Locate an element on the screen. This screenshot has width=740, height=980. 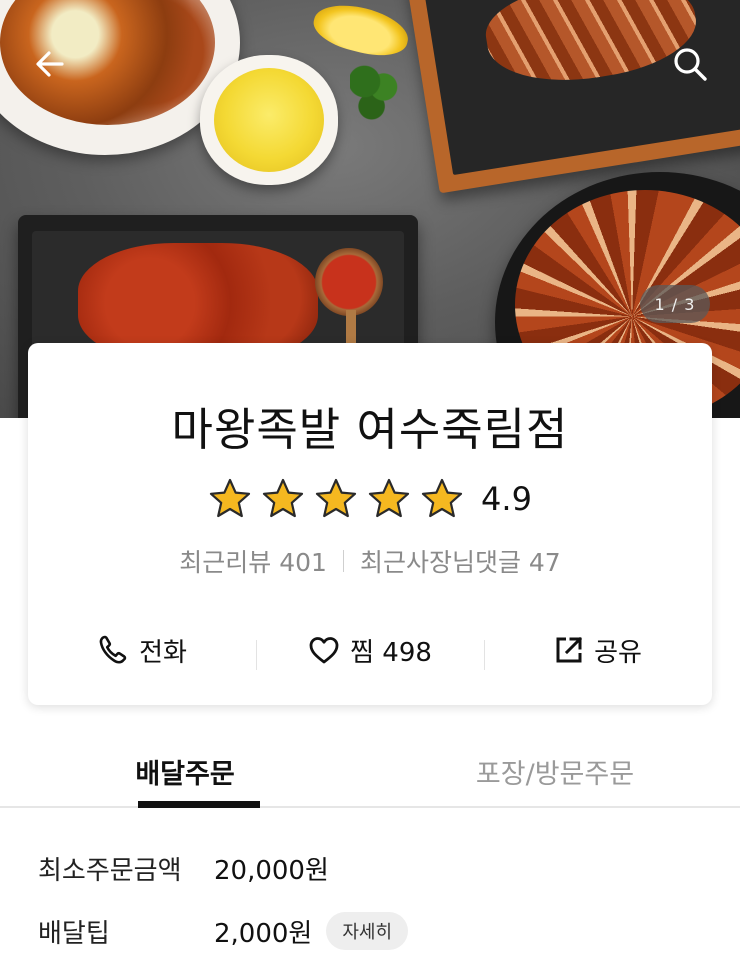
rating-value: 4.9 is located at coordinates (506, 499).